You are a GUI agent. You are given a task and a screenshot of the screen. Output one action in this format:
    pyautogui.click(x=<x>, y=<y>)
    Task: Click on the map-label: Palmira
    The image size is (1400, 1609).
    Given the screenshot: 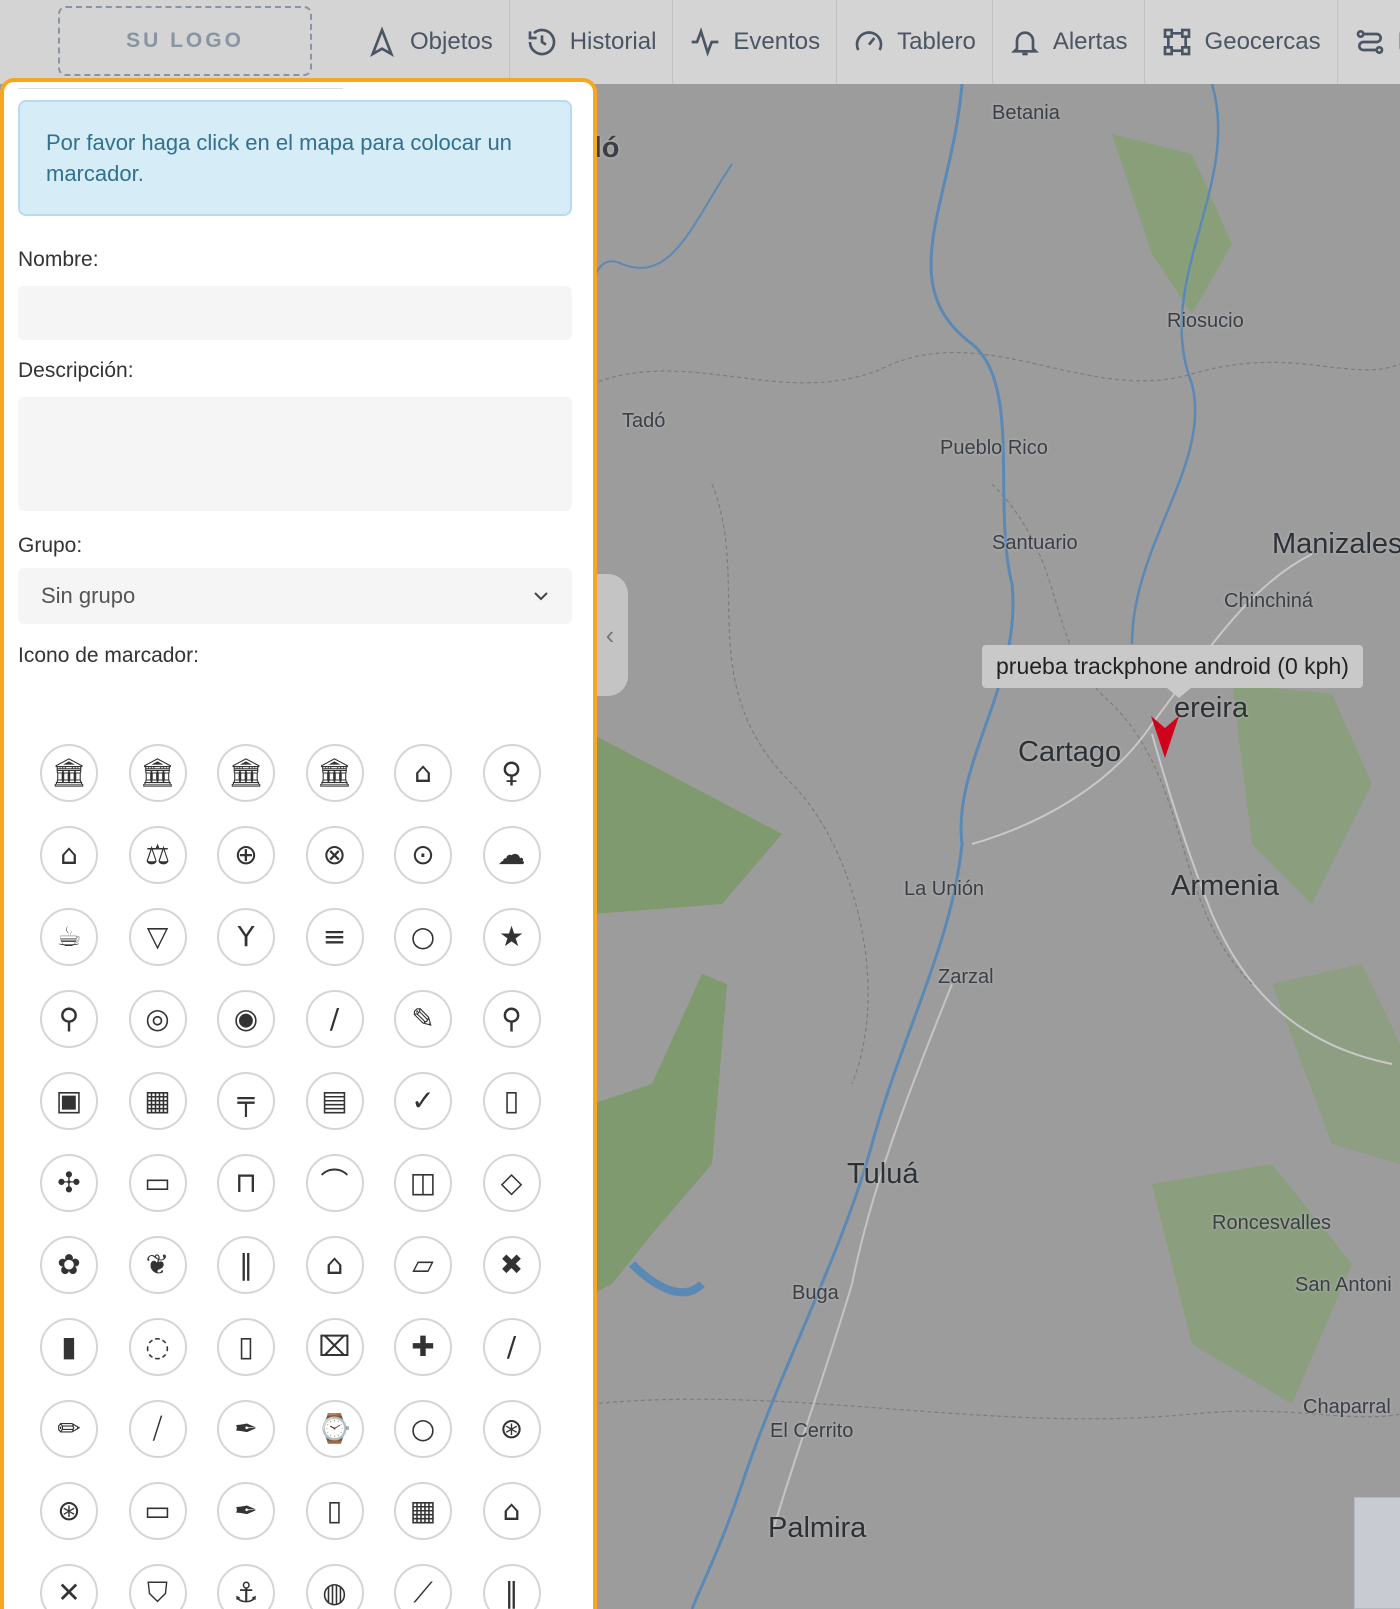 What is the action you would take?
    pyautogui.click(x=817, y=1528)
    